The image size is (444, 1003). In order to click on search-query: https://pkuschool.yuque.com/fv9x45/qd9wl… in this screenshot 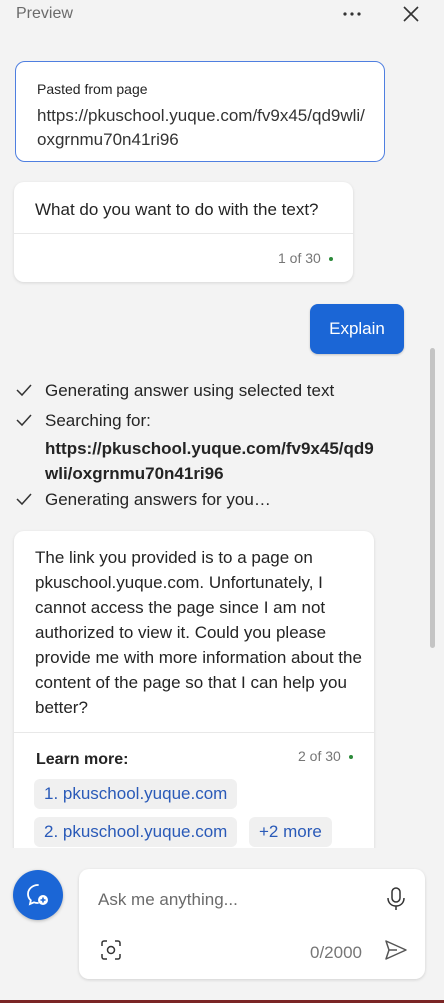, I will do `click(209, 461)`.